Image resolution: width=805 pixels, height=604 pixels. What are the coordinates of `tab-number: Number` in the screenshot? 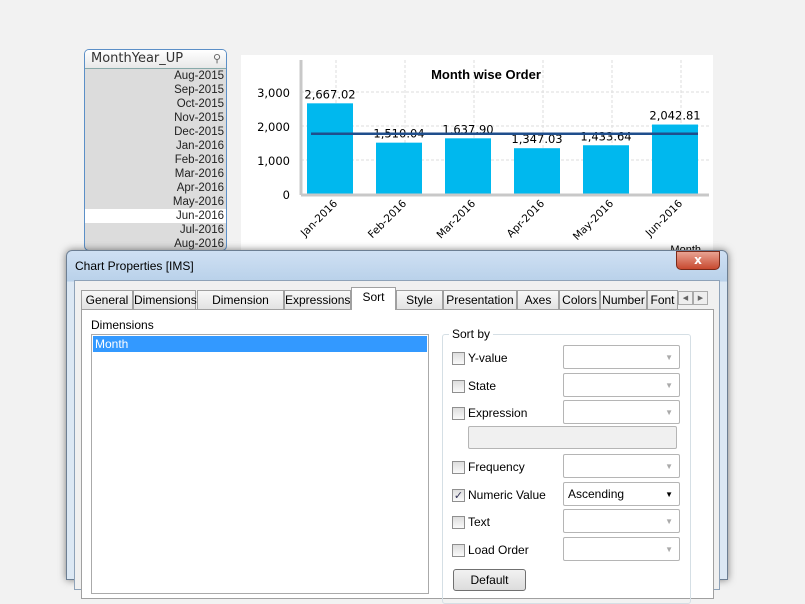 It's located at (623, 299).